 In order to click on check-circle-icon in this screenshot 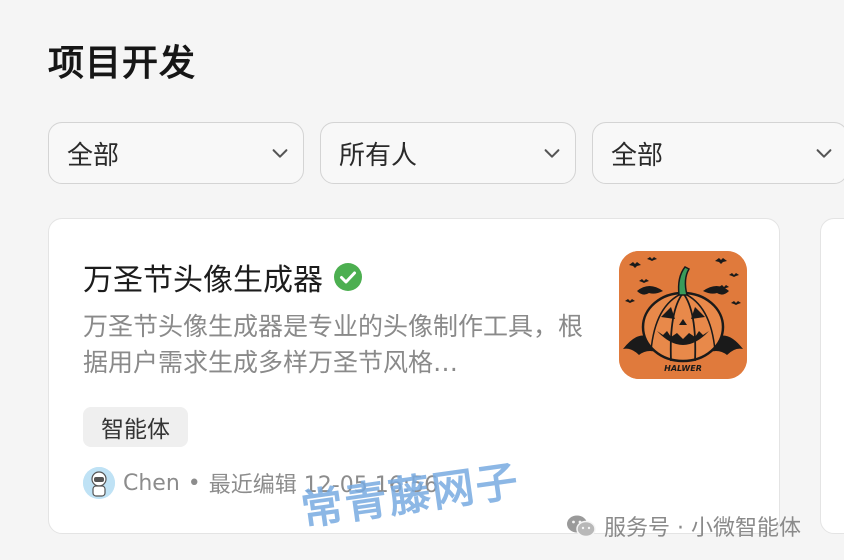, I will do `click(348, 277)`.